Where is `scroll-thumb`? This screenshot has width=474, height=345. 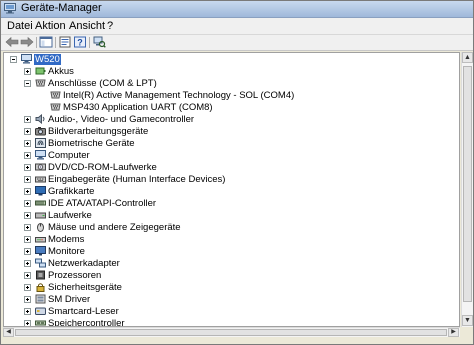 scroll-thumb is located at coordinates (467, 184).